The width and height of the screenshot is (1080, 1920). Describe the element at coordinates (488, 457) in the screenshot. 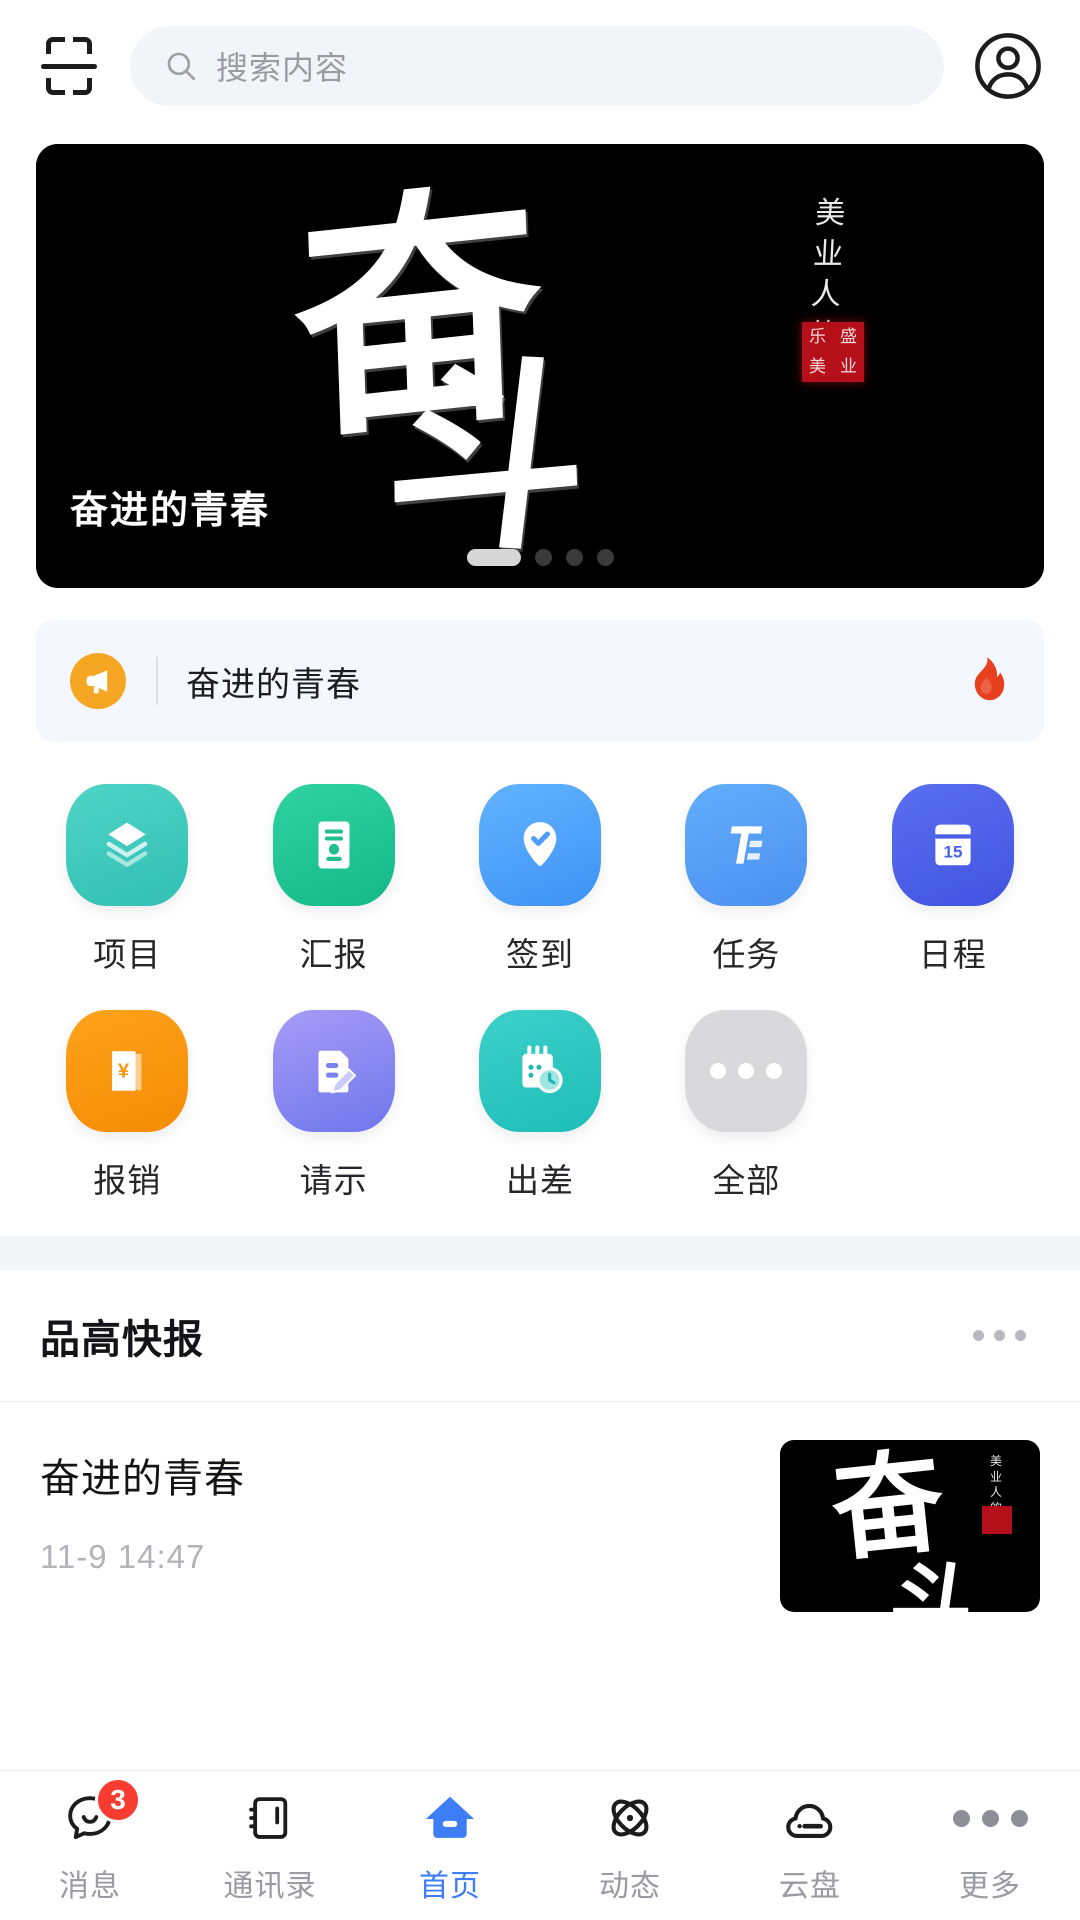

I see `banner-calligraphy-secondary: 斗` at that location.